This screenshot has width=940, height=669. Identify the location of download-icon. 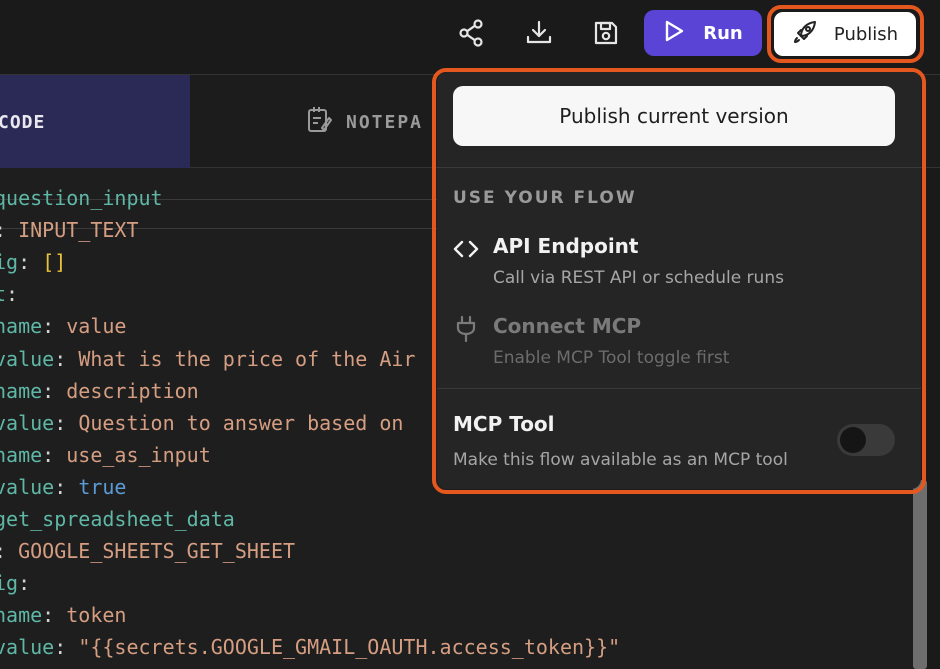
(539, 33).